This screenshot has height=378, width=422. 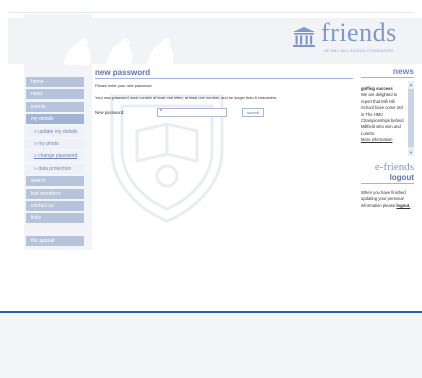 I want to click on nav-item-contact-us: contact us, so click(x=55, y=205).